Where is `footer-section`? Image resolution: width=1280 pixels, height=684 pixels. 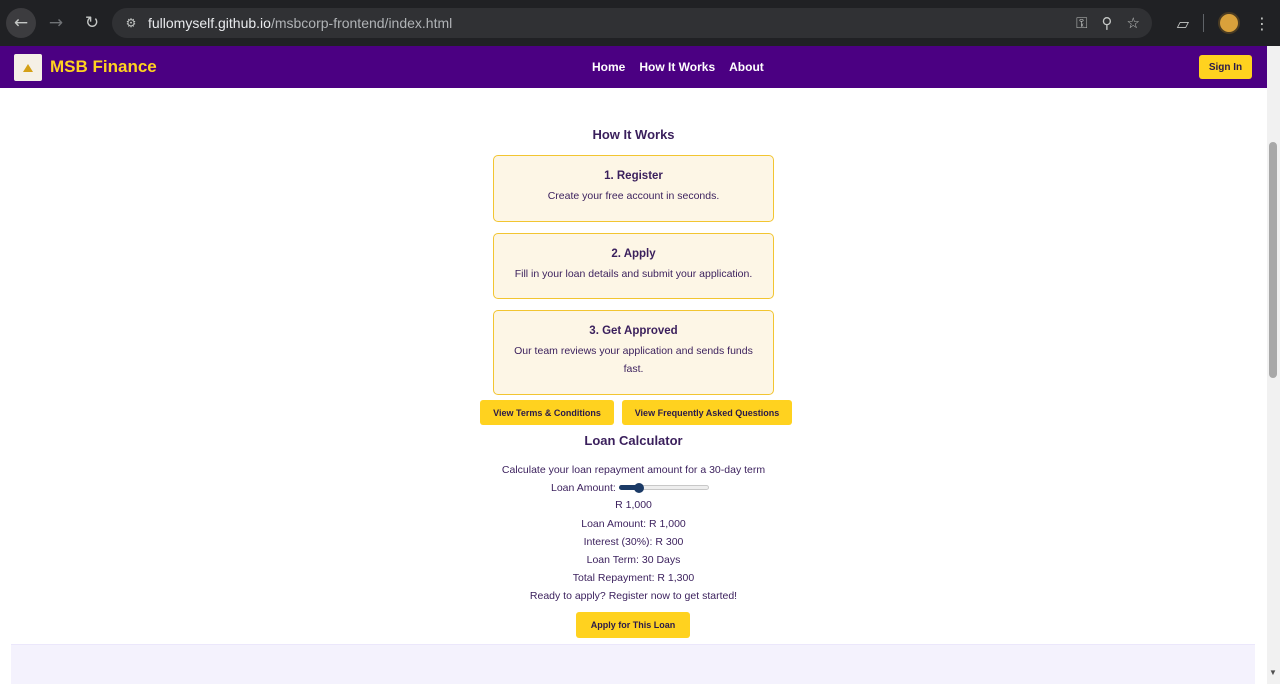
footer-section is located at coordinates (633, 664).